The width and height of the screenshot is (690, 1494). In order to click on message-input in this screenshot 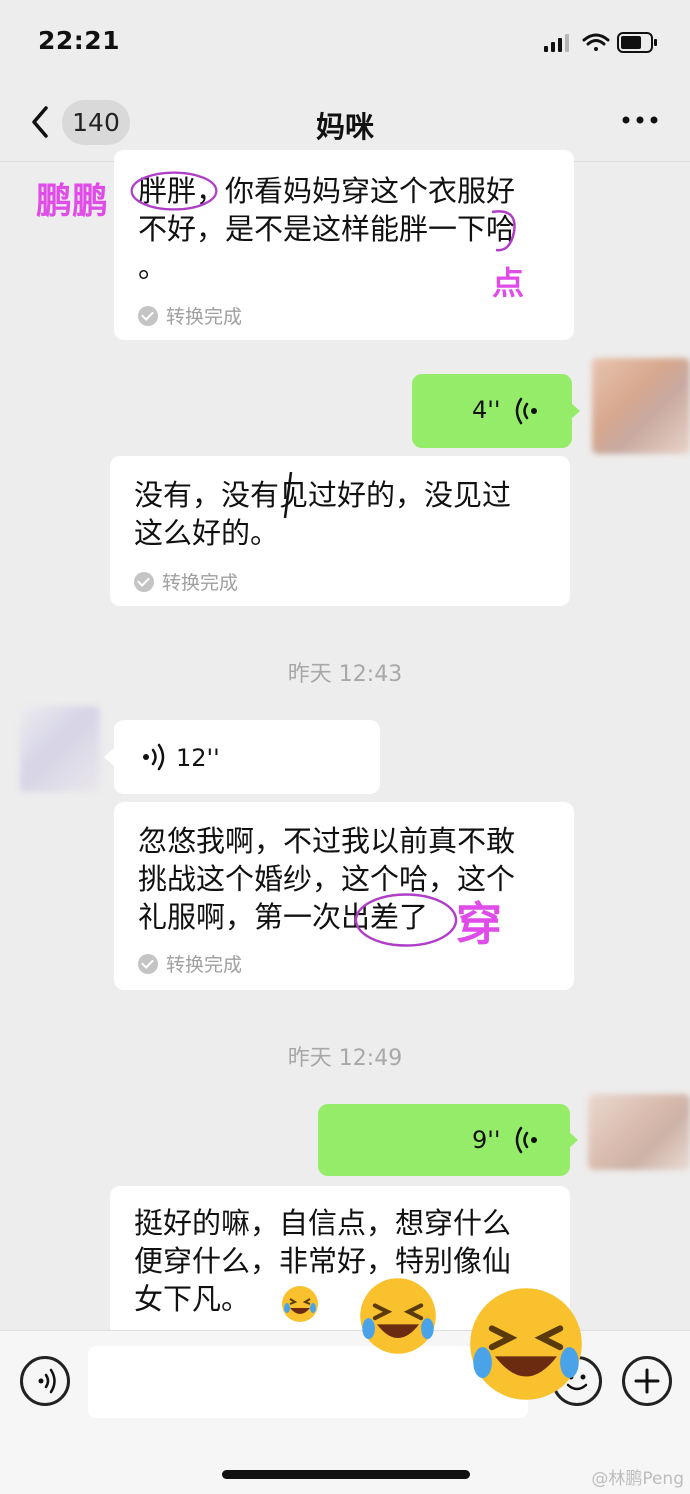, I will do `click(308, 1382)`.